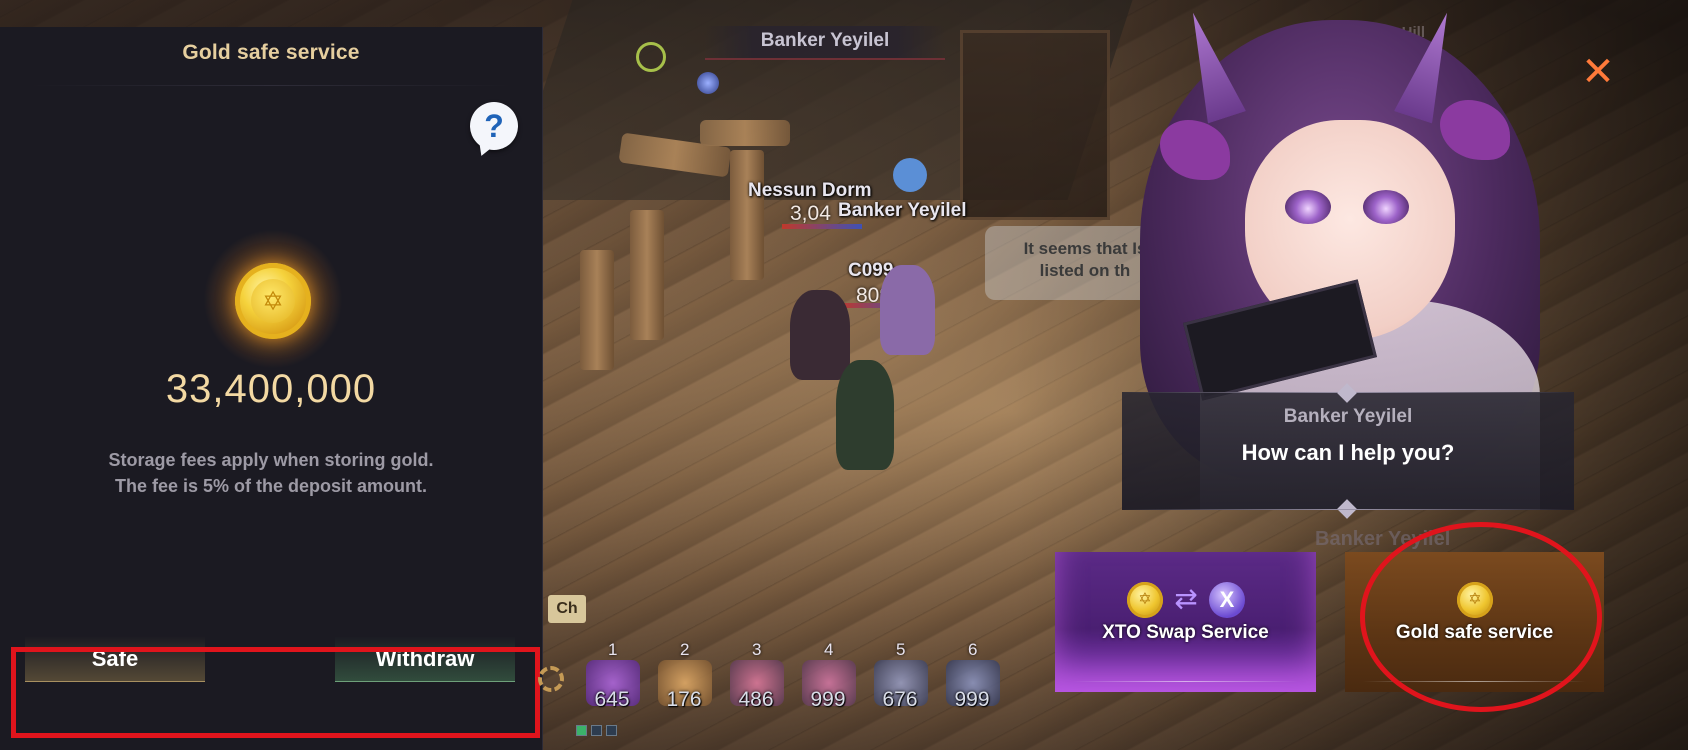 This screenshot has height=750, width=1688. What do you see at coordinates (757, 649) in the screenshot?
I see `slot-key: 3` at bounding box center [757, 649].